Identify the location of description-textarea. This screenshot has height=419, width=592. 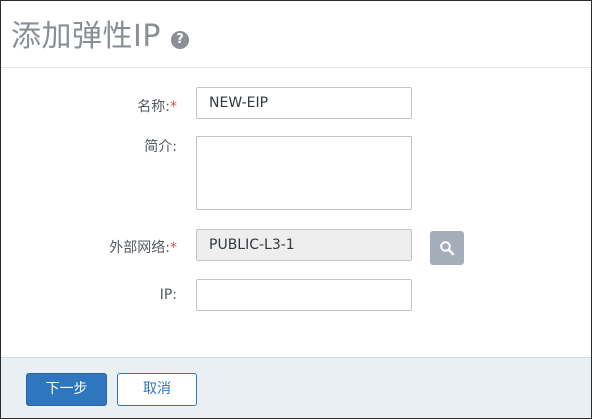
(304, 173).